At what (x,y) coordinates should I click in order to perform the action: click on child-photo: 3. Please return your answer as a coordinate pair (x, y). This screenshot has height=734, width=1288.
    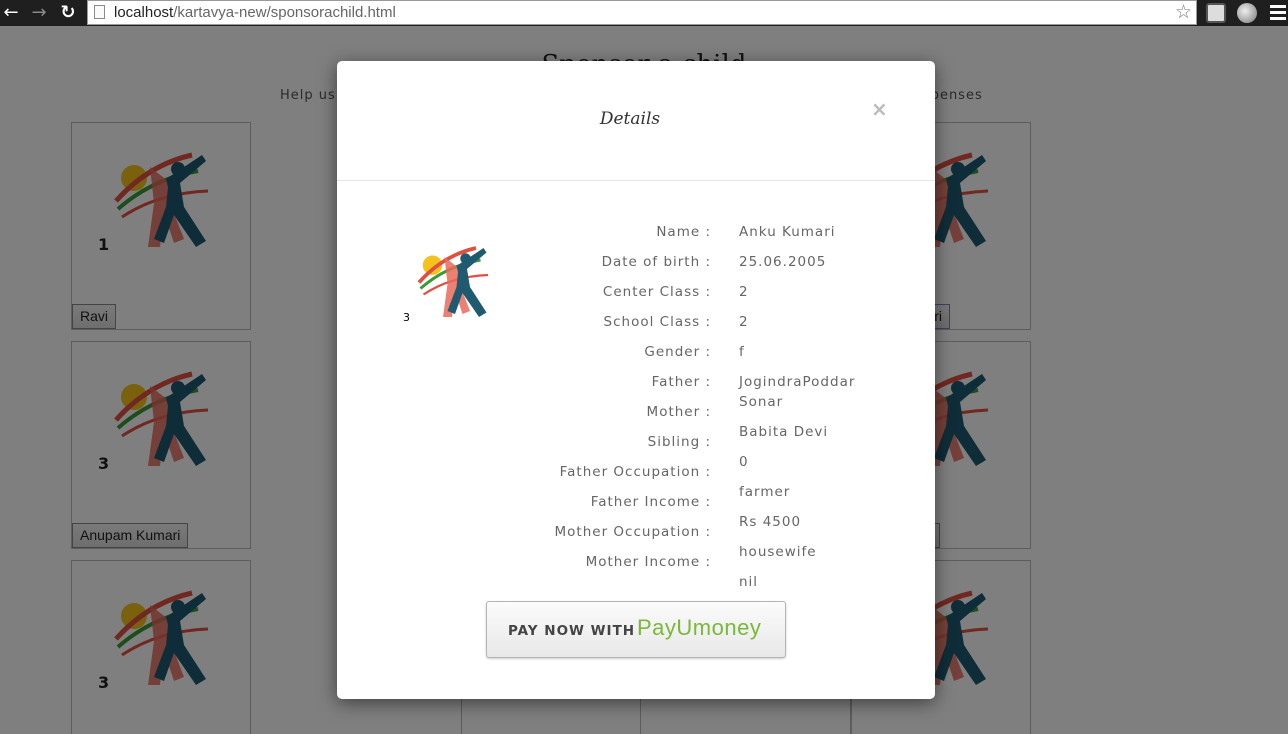
    Looking at the image, I should click on (452, 284).